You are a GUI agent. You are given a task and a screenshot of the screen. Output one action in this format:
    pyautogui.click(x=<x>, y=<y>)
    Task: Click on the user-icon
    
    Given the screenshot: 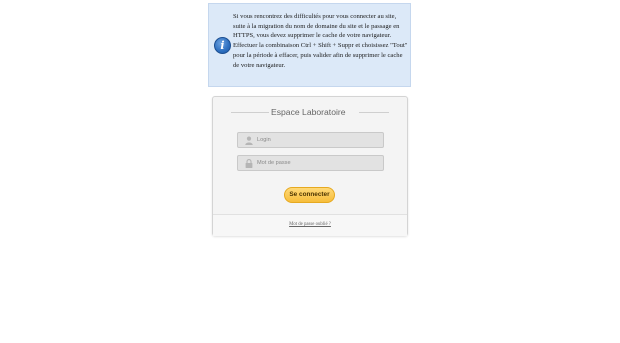 What is the action you would take?
    pyautogui.click(x=249, y=140)
    